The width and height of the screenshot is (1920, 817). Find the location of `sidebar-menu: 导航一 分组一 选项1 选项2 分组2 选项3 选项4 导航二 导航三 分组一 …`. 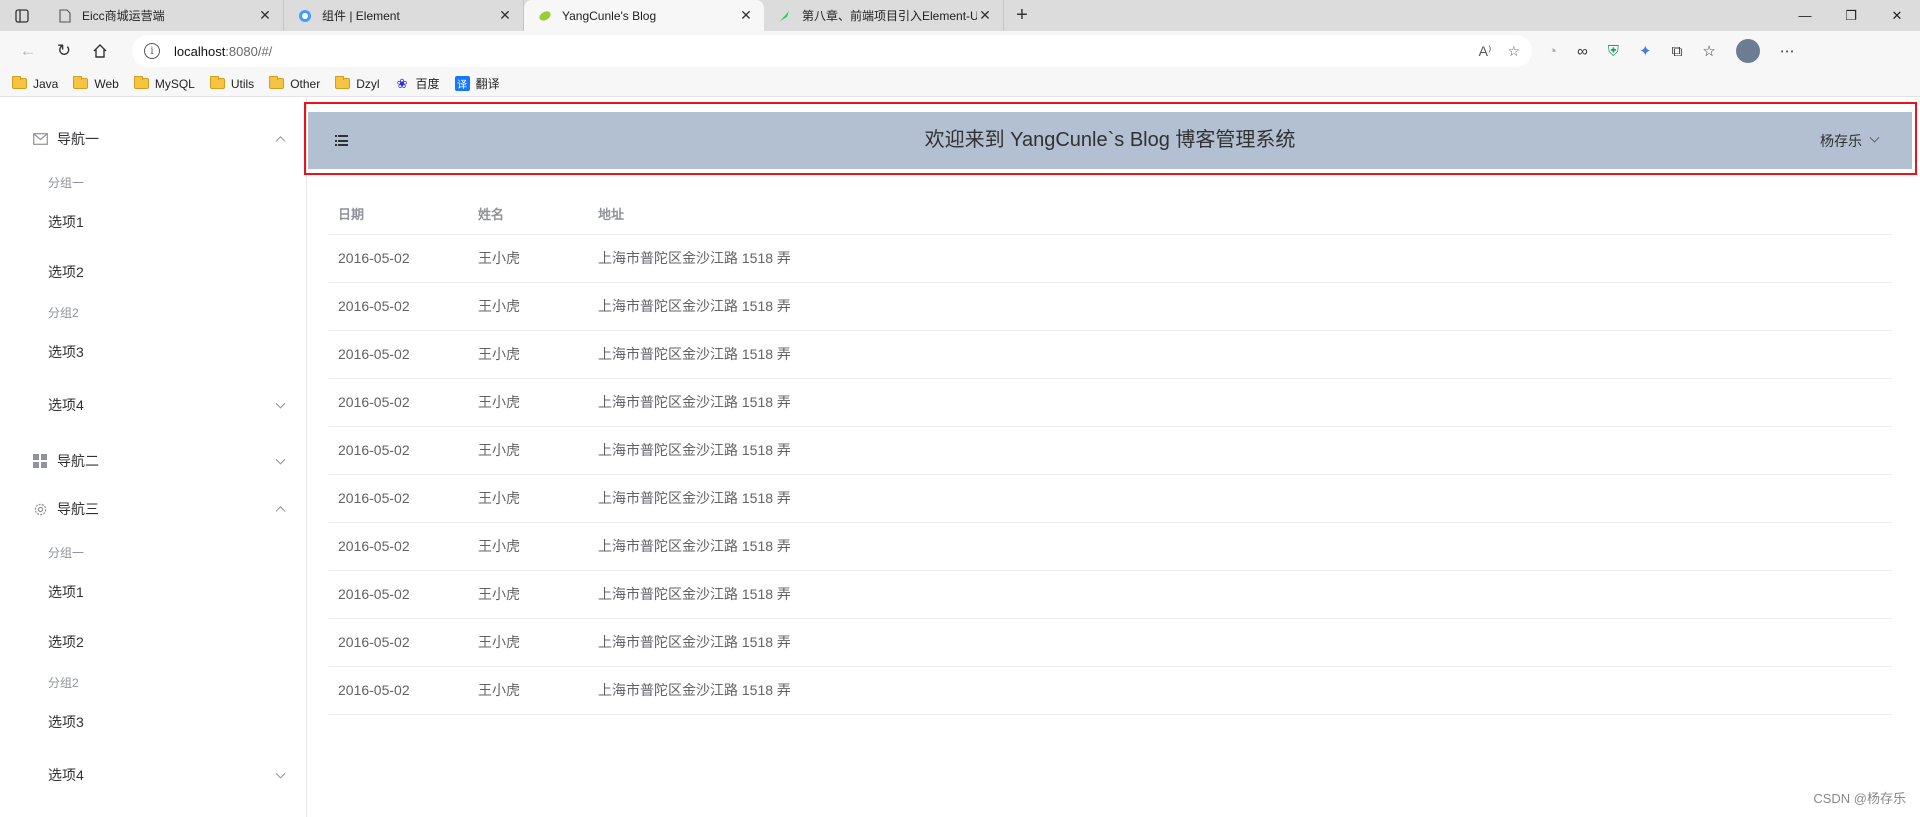

sidebar-menu: 导航一 分组一 选项1 选项2 分组2 选项3 选项4 导航二 导航三 分组一 … is located at coordinates (153, 457).